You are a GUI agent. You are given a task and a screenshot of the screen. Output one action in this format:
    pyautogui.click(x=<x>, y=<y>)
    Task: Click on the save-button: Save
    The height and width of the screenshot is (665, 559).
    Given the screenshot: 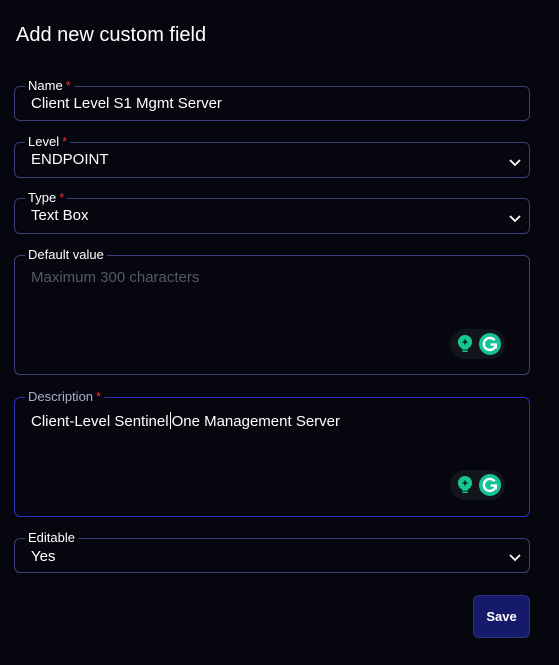 What is the action you would take?
    pyautogui.click(x=501, y=616)
    